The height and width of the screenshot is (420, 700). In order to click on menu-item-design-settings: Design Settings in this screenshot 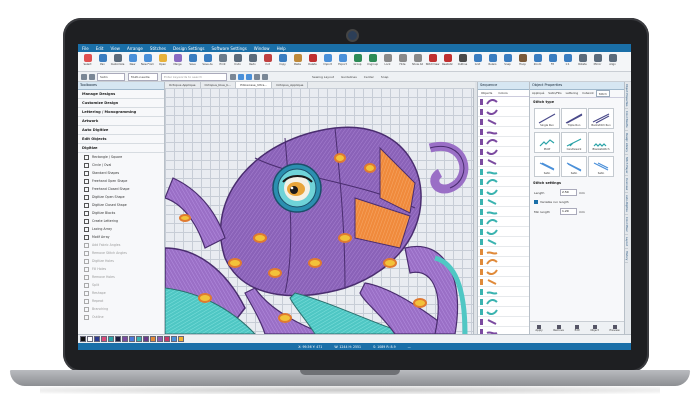, I will do `click(189, 48)`.